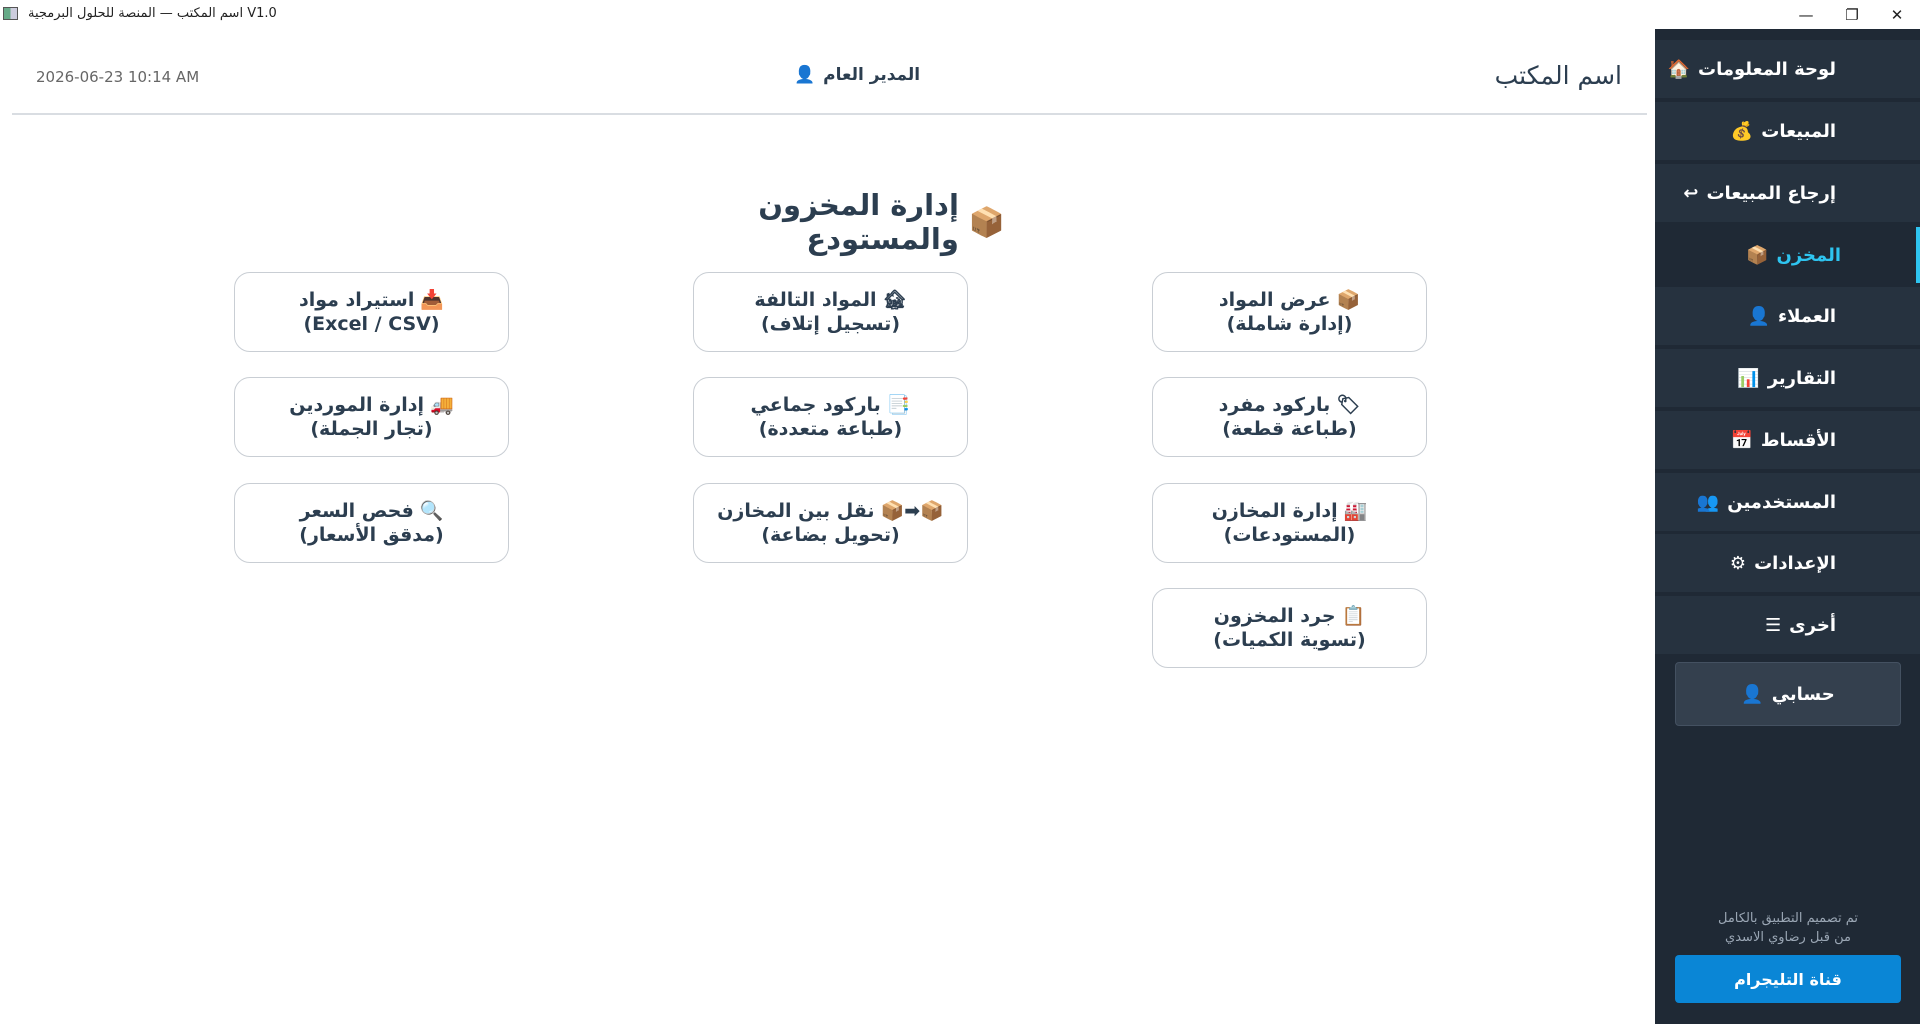 The image size is (1920, 1030). Describe the element at coordinates (815, 300) in the screenshot. I see `card-title: المواد التالفة` at that location.